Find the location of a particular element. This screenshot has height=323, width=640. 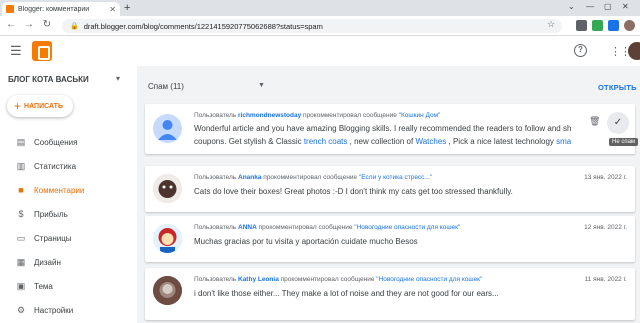

status-filter-dropdown: Спам (11) is located at coordinates (166, 86).